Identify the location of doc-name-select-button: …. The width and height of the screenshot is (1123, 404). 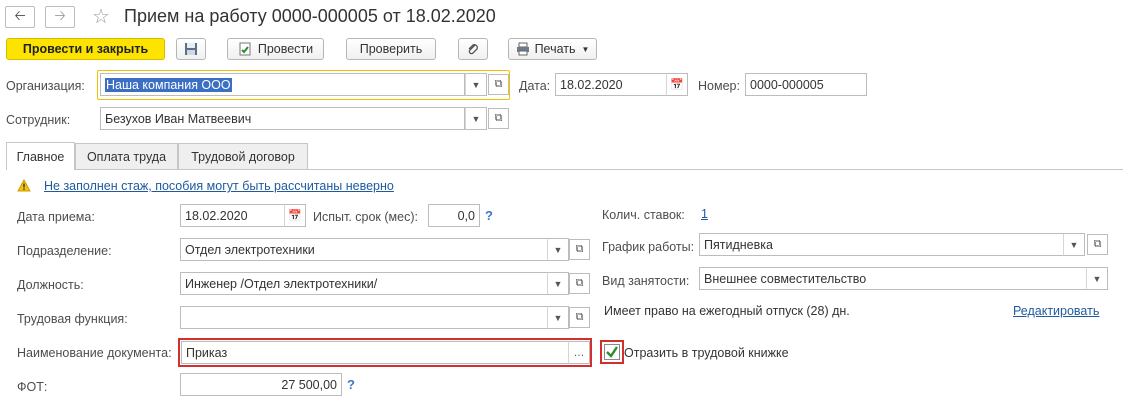
(579, 352).